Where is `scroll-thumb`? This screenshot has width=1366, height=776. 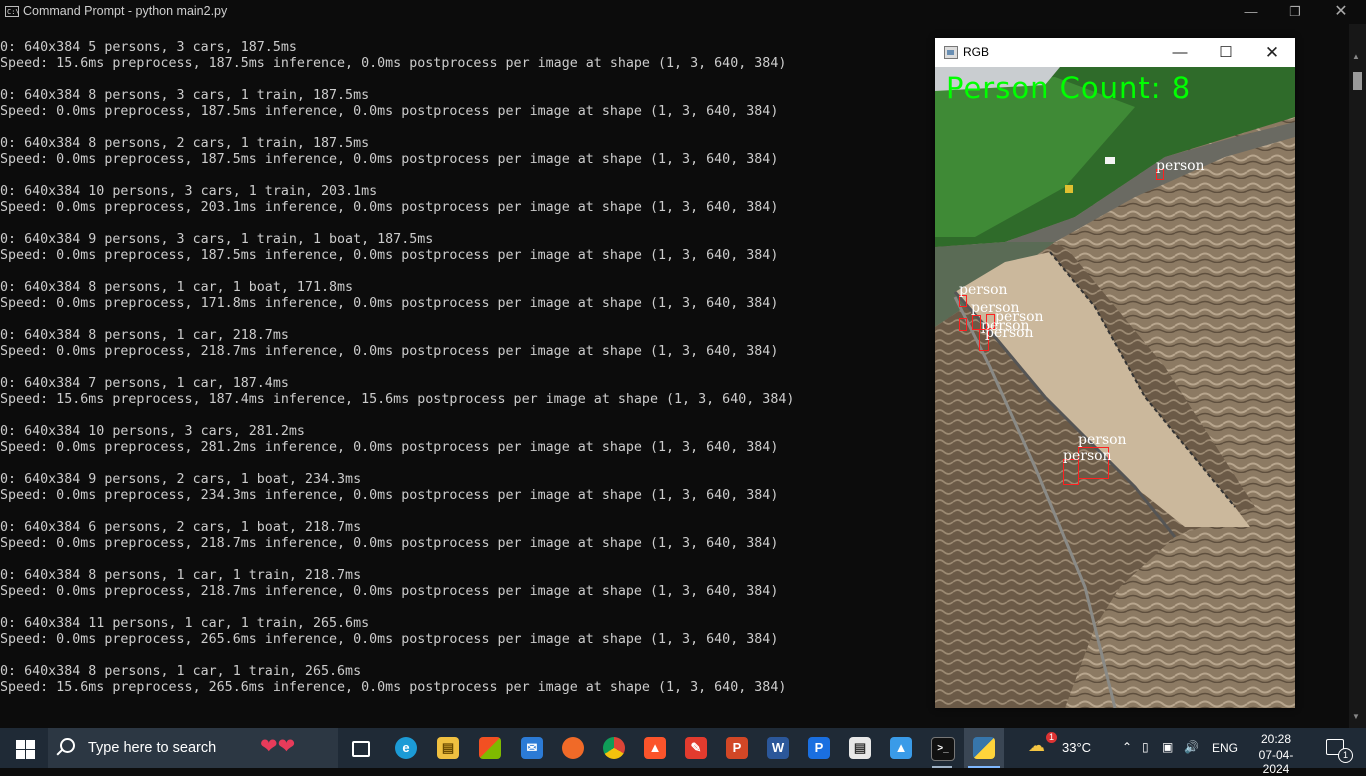 scroll-thumb is located at coordinates (1357, 81).